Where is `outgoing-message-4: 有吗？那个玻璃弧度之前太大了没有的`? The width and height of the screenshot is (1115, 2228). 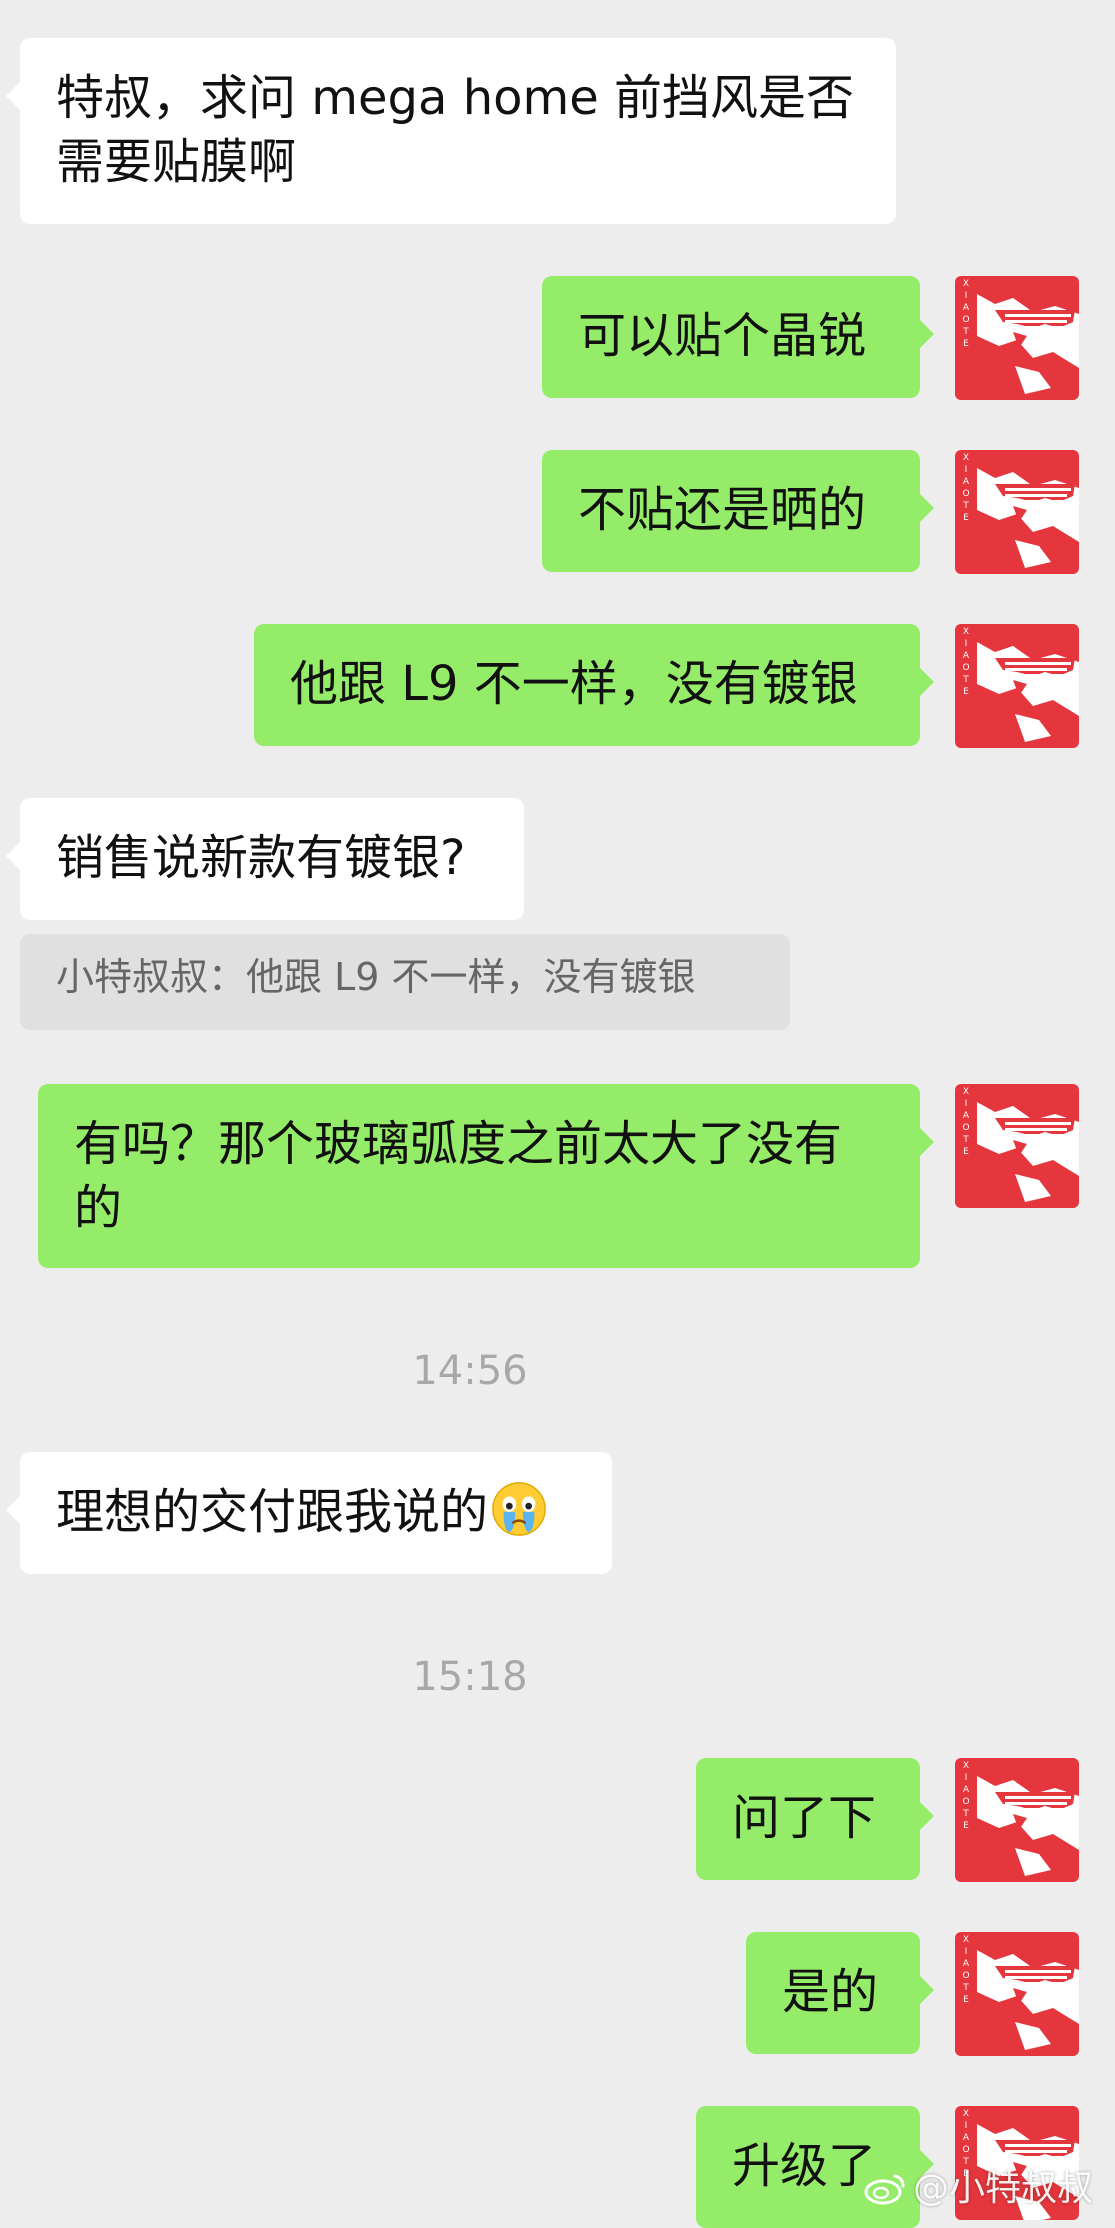
outgoing-message-4: 有吗？那个玻璃弧度之前太大了没有的 is located at coordinates (486, 1176).